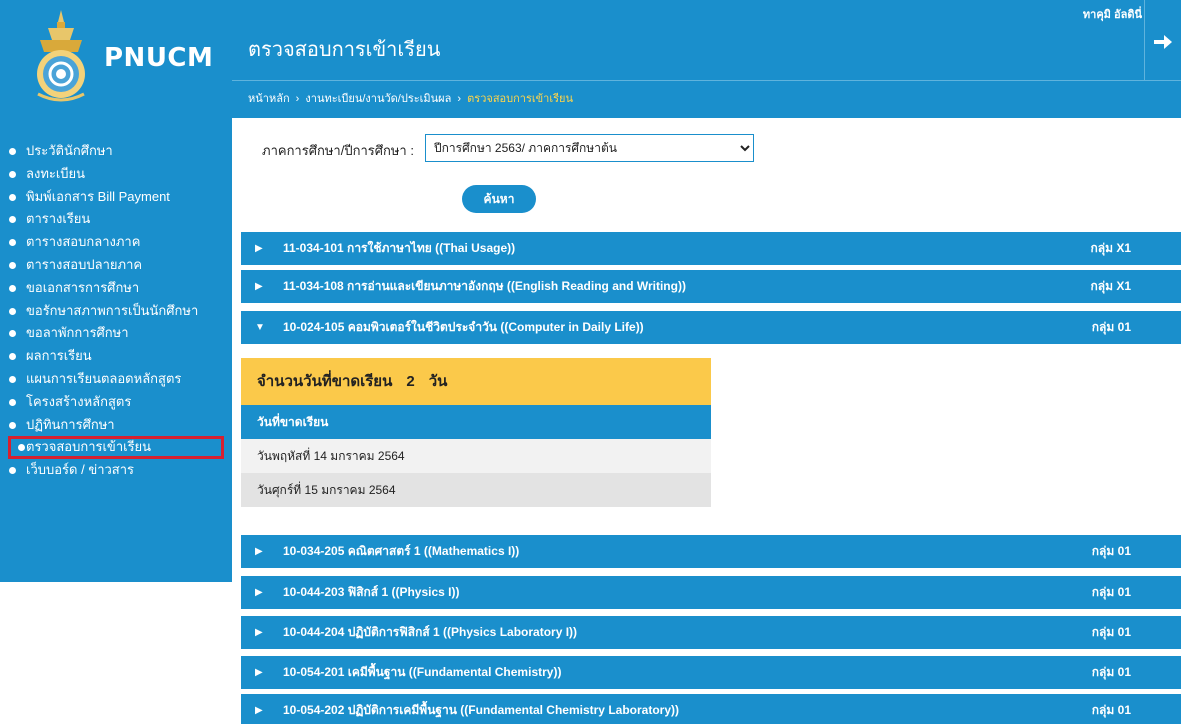  I want to click on sidebar-item: แผนการเรียนตลอดหลักสูตร, so click(116, 379).